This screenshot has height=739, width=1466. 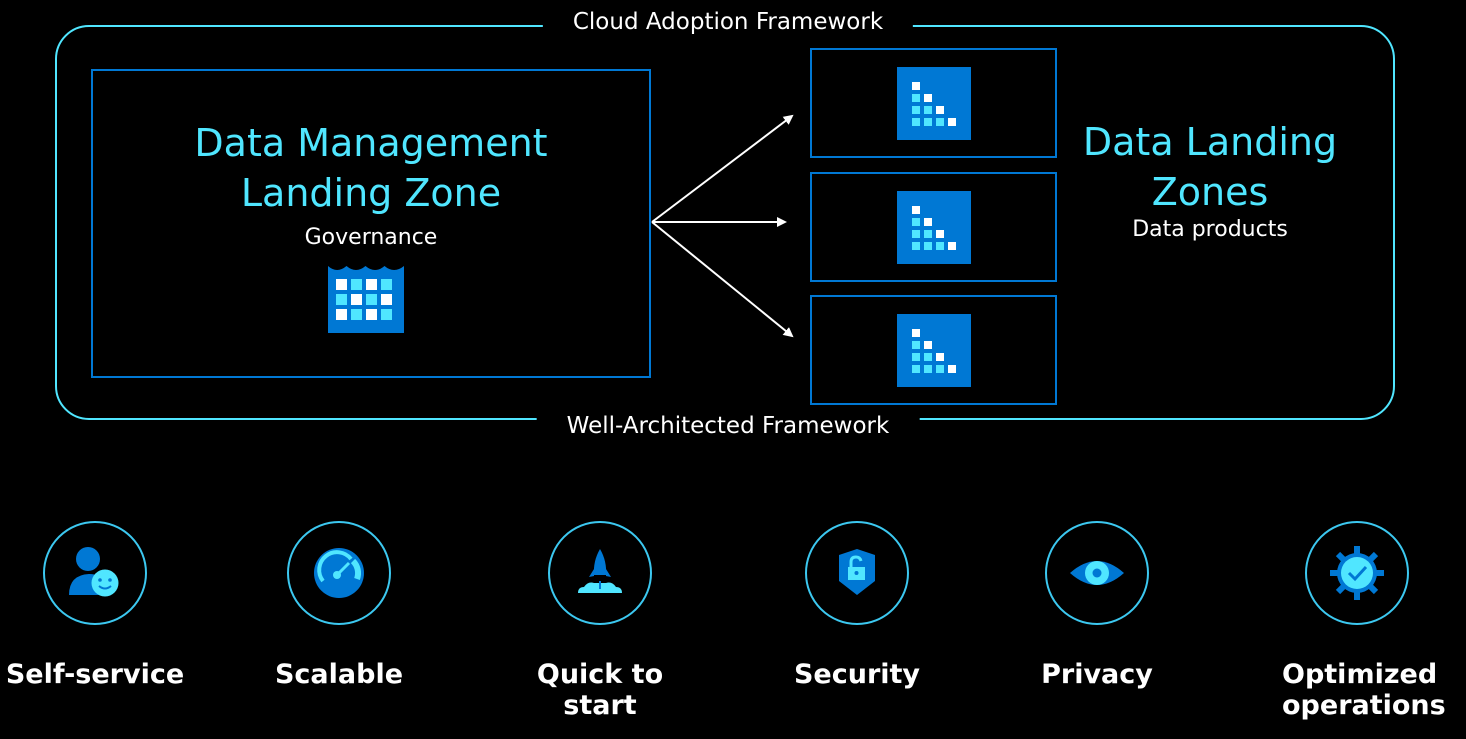 I want to click on gauge-icon, so click(x=339, y=573).